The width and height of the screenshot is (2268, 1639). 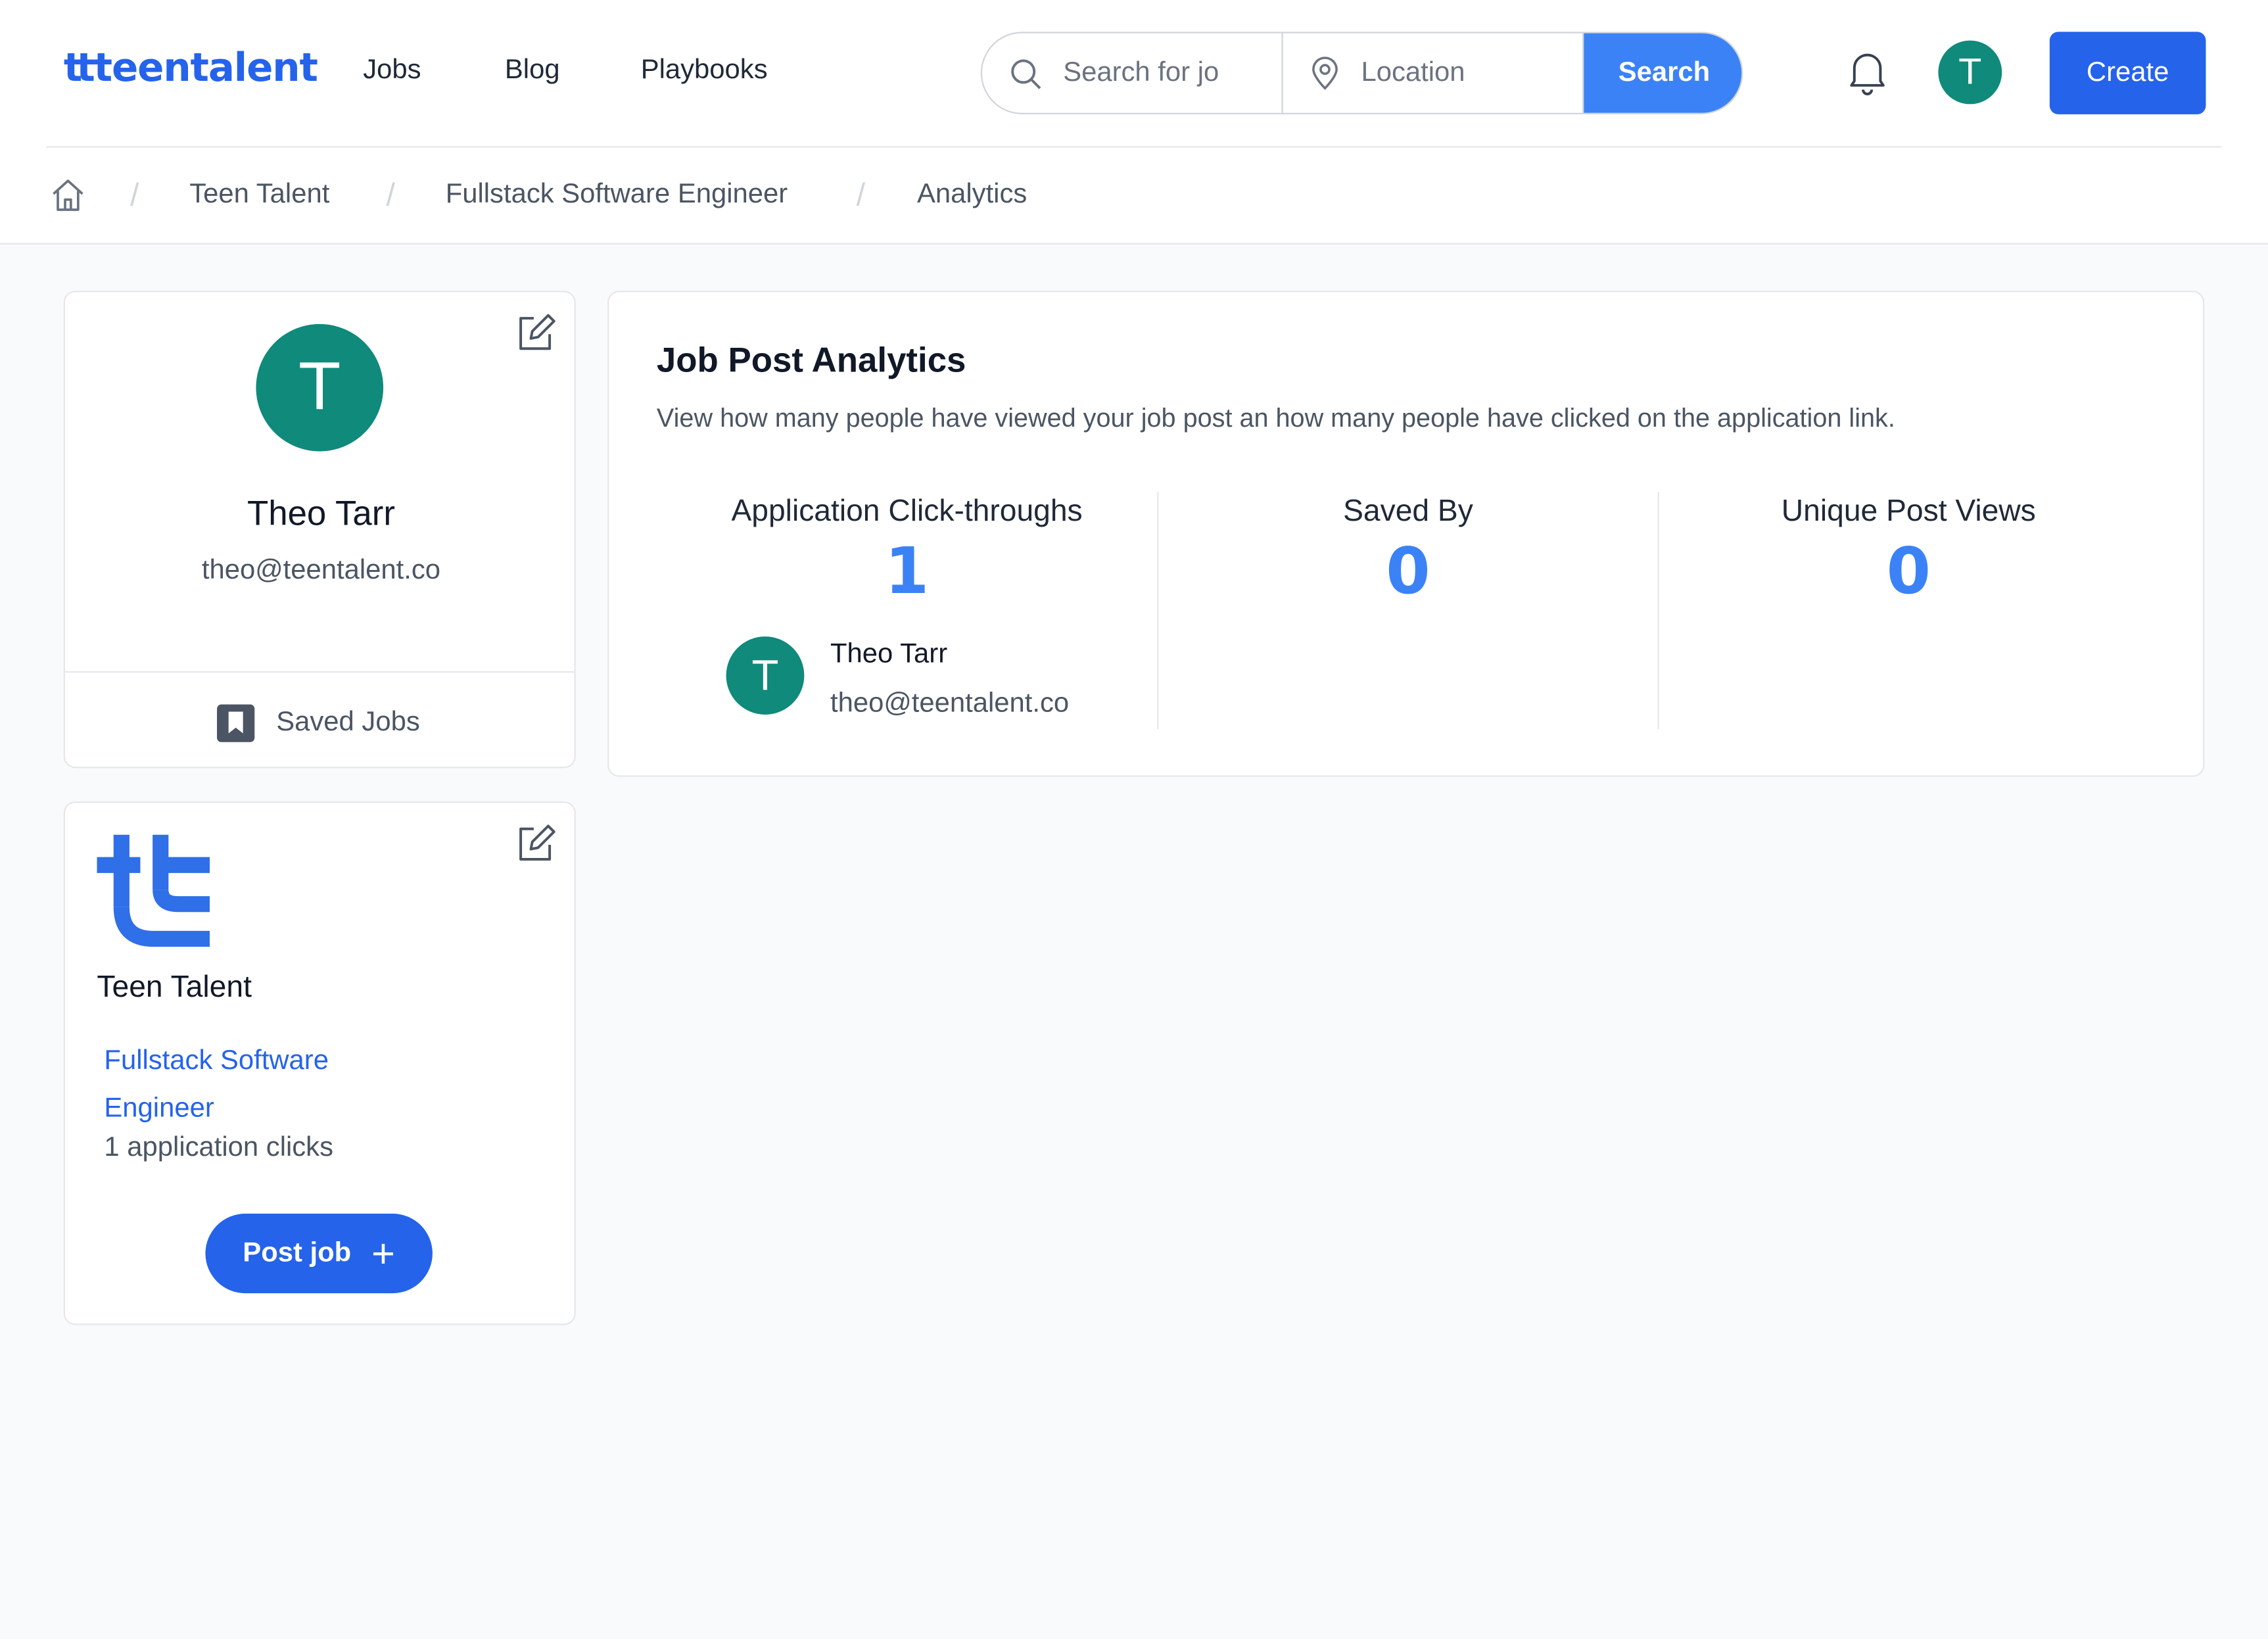 What do you see at coordinates (320, 672) in the screenshot?
I see `divider` at bounding box center [320, 672].